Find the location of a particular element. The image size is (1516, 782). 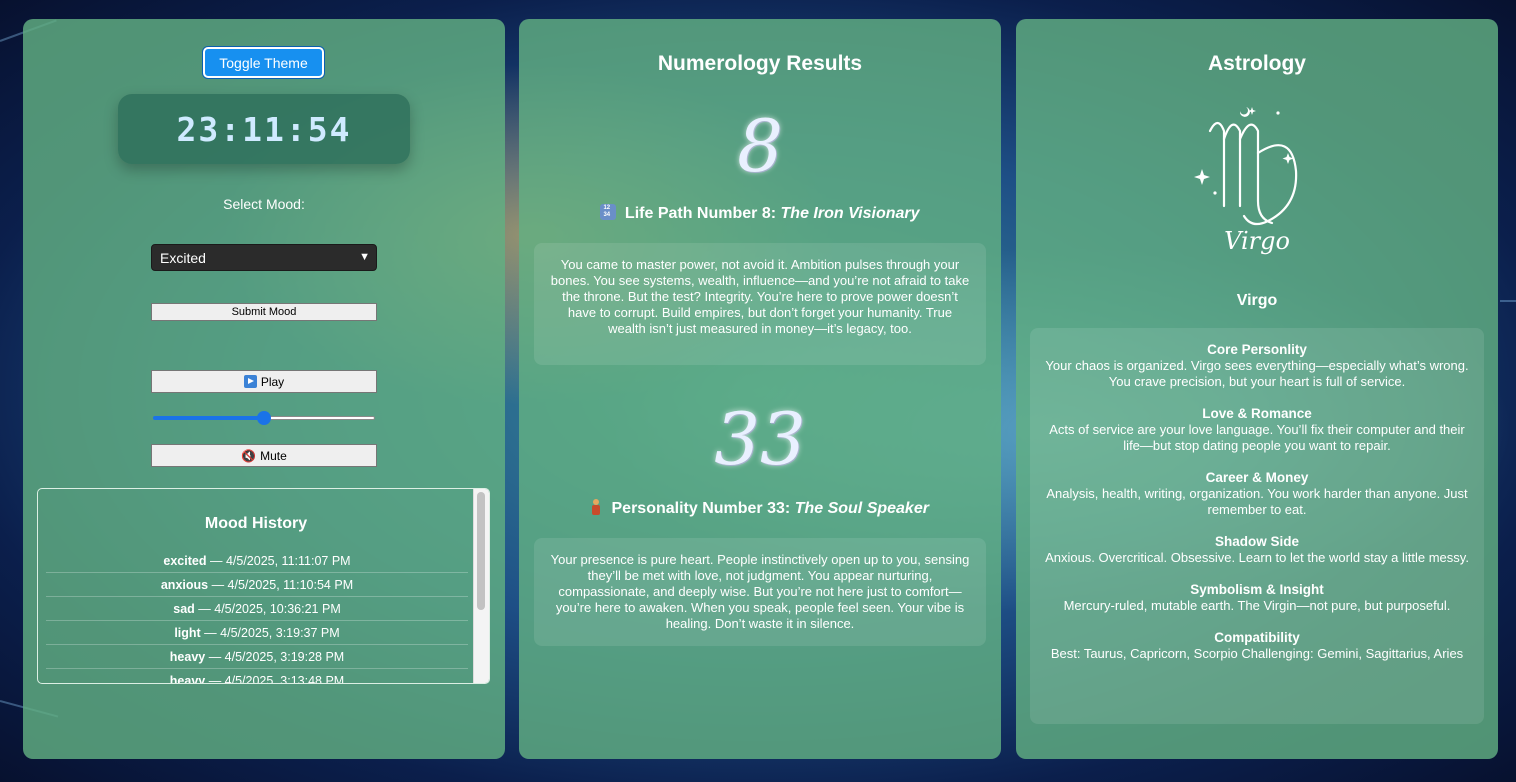

submit-mood-label: Submit Mood is located at coordinates (264, 312).